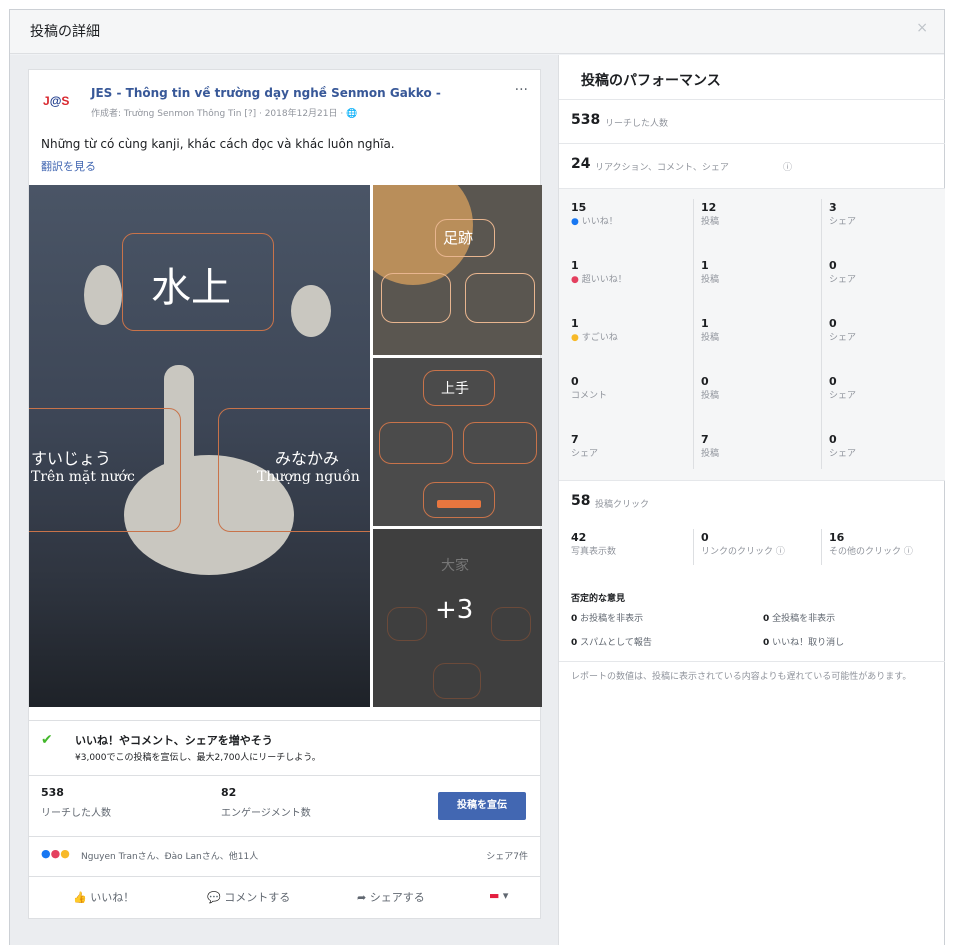 This screenshot has width=953, height=945. Describe the element at coordinates (307, 458) in the screenshot. I see `right-kana: みなかみ` at that location.